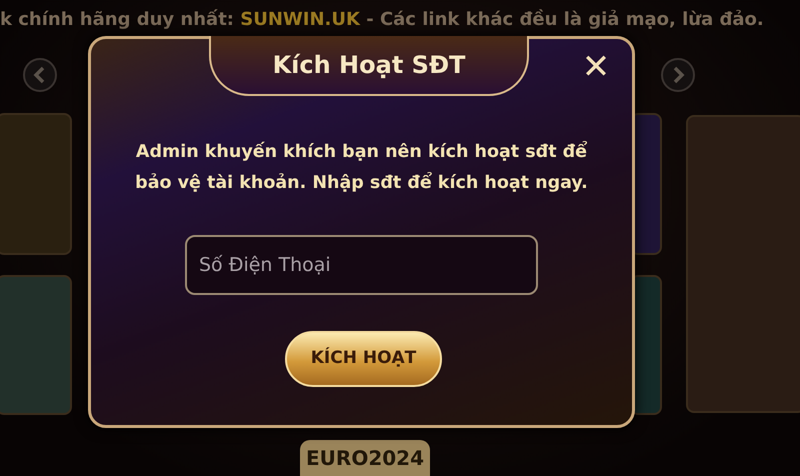  I want to click on dialog-title: Kích Hoạt SĐT, so click(369, 65).